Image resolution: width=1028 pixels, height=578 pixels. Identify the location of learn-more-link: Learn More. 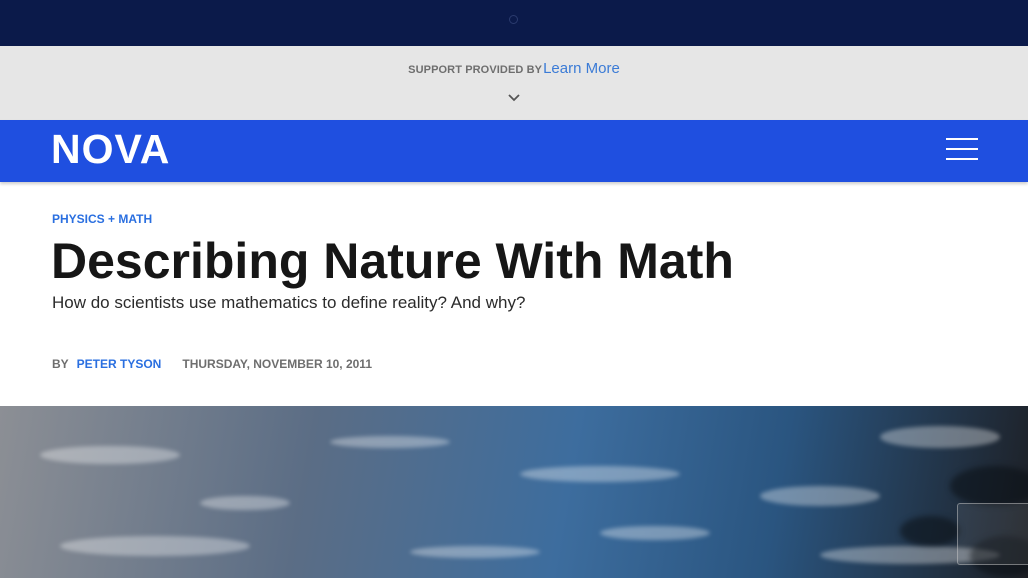
(581, 68).